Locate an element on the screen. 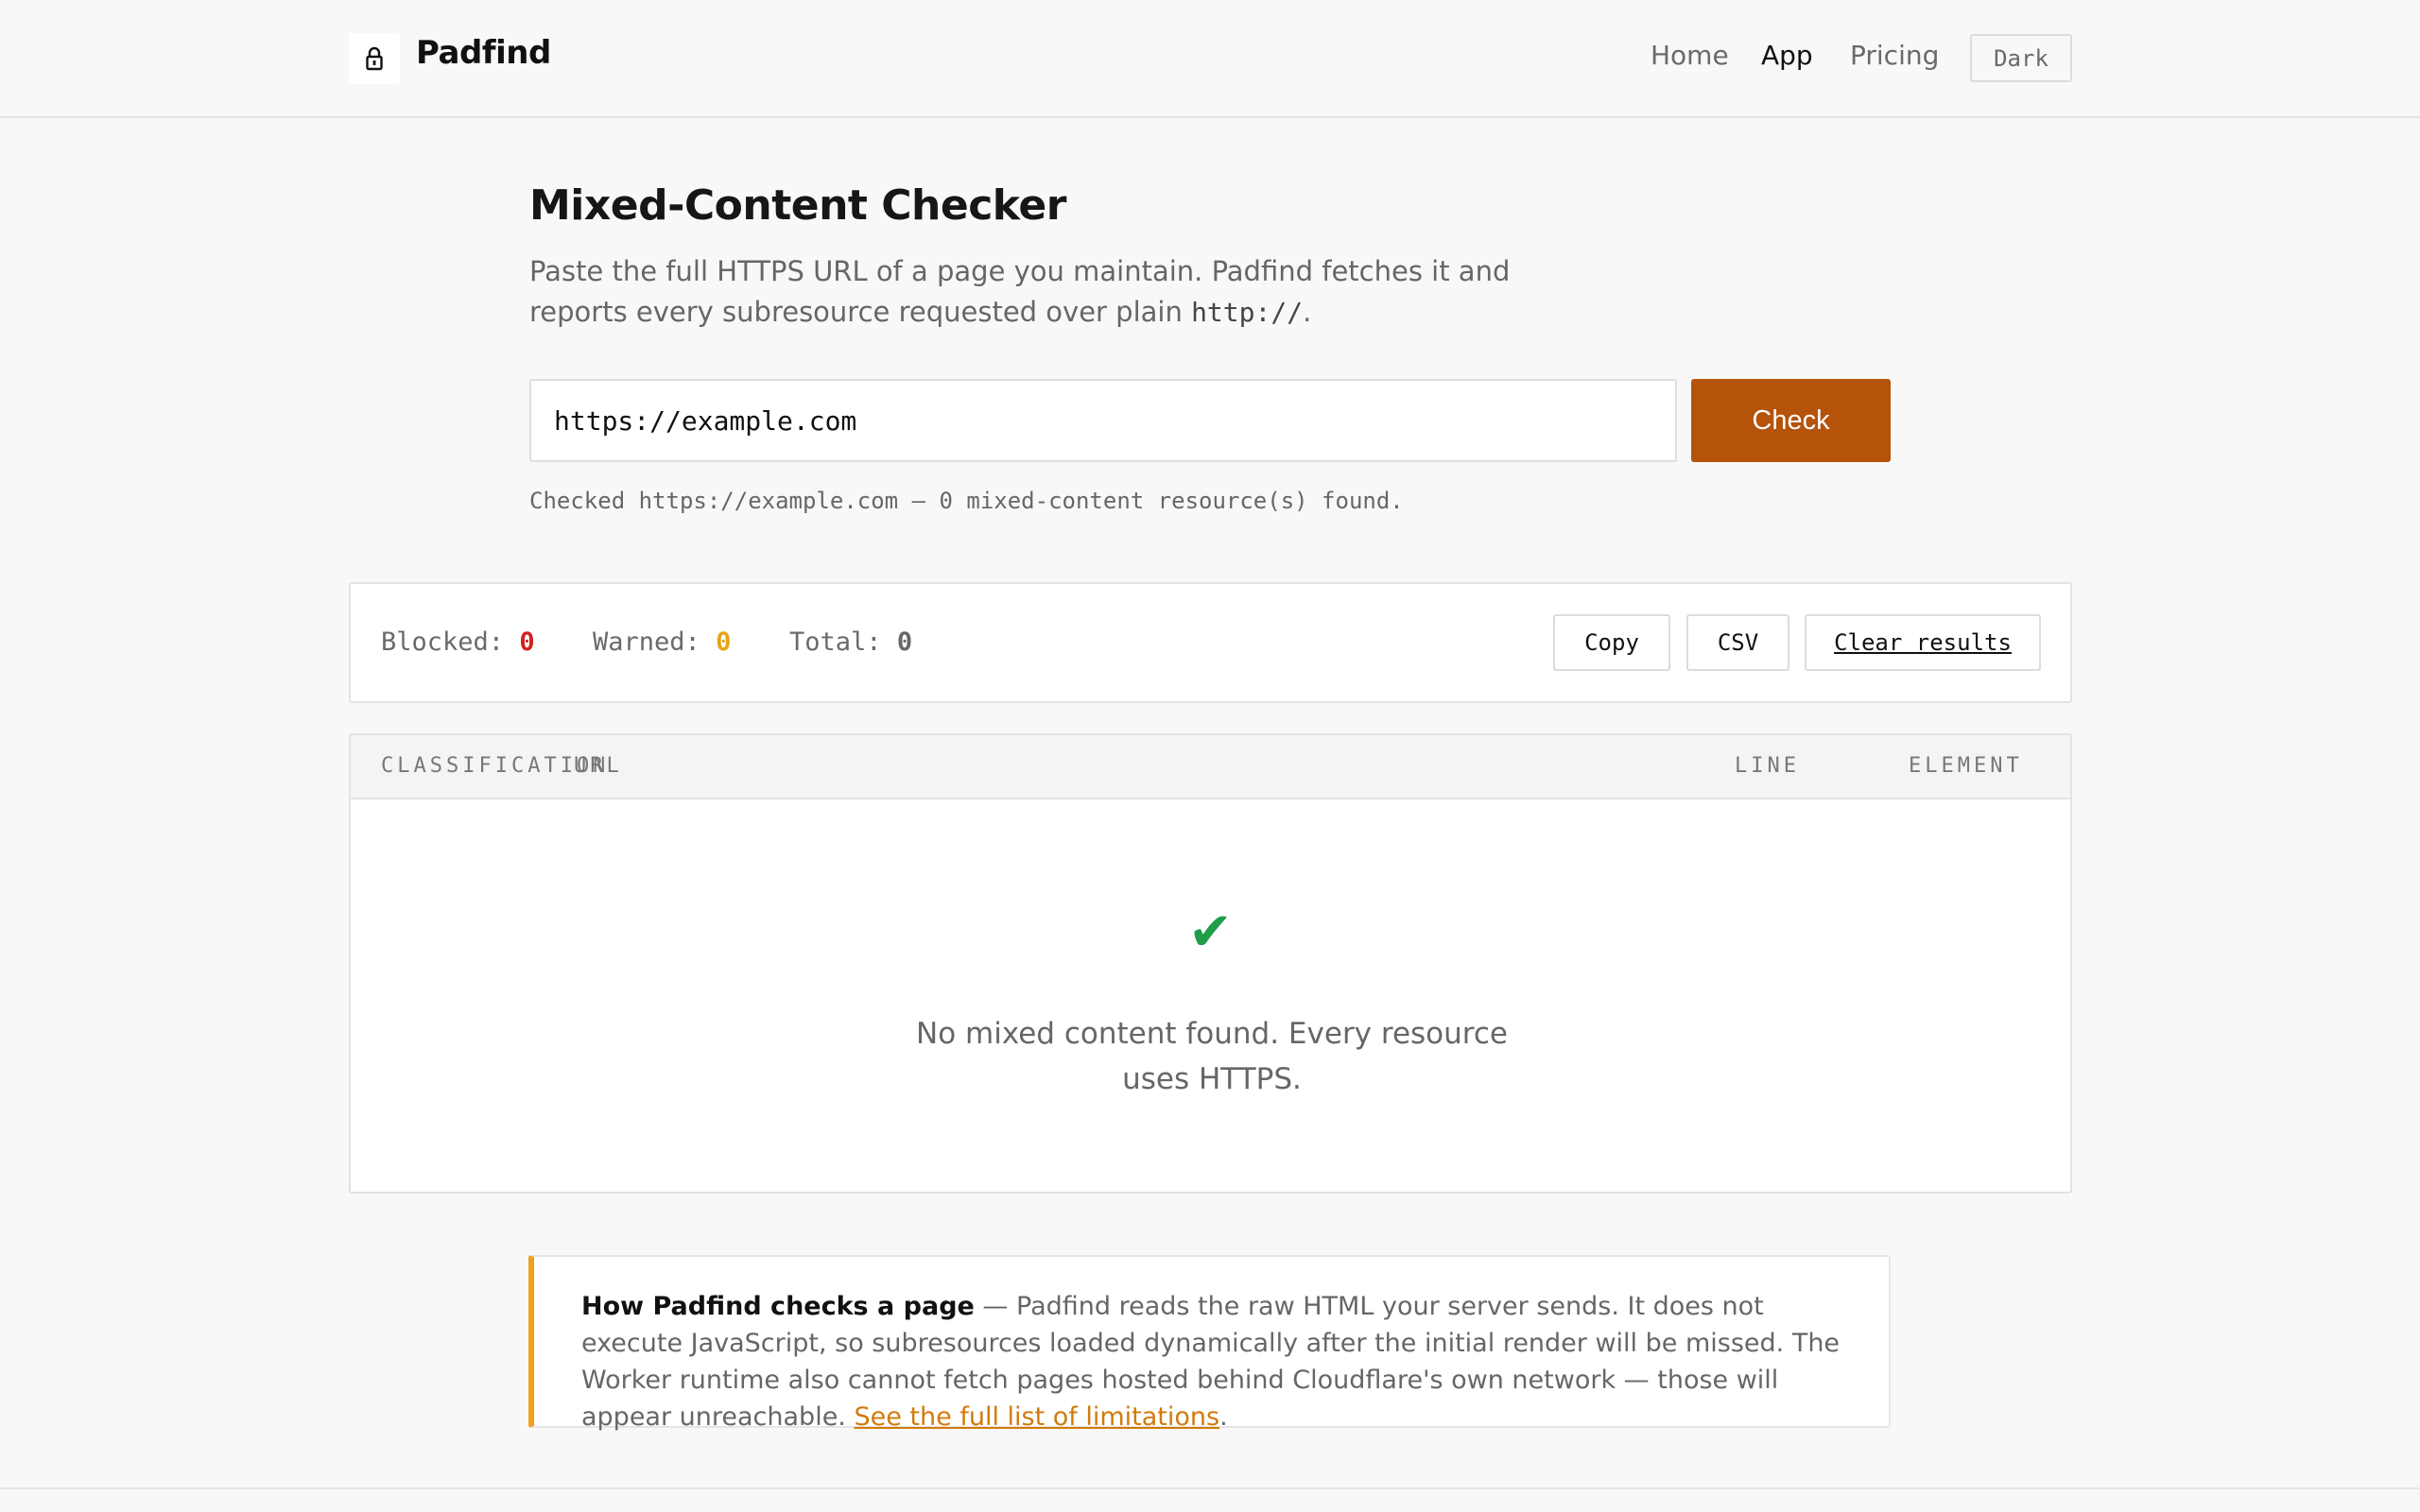 This screenshot has width=2420, height=1512. nav-app: App is located at coordinates (1787, 55).